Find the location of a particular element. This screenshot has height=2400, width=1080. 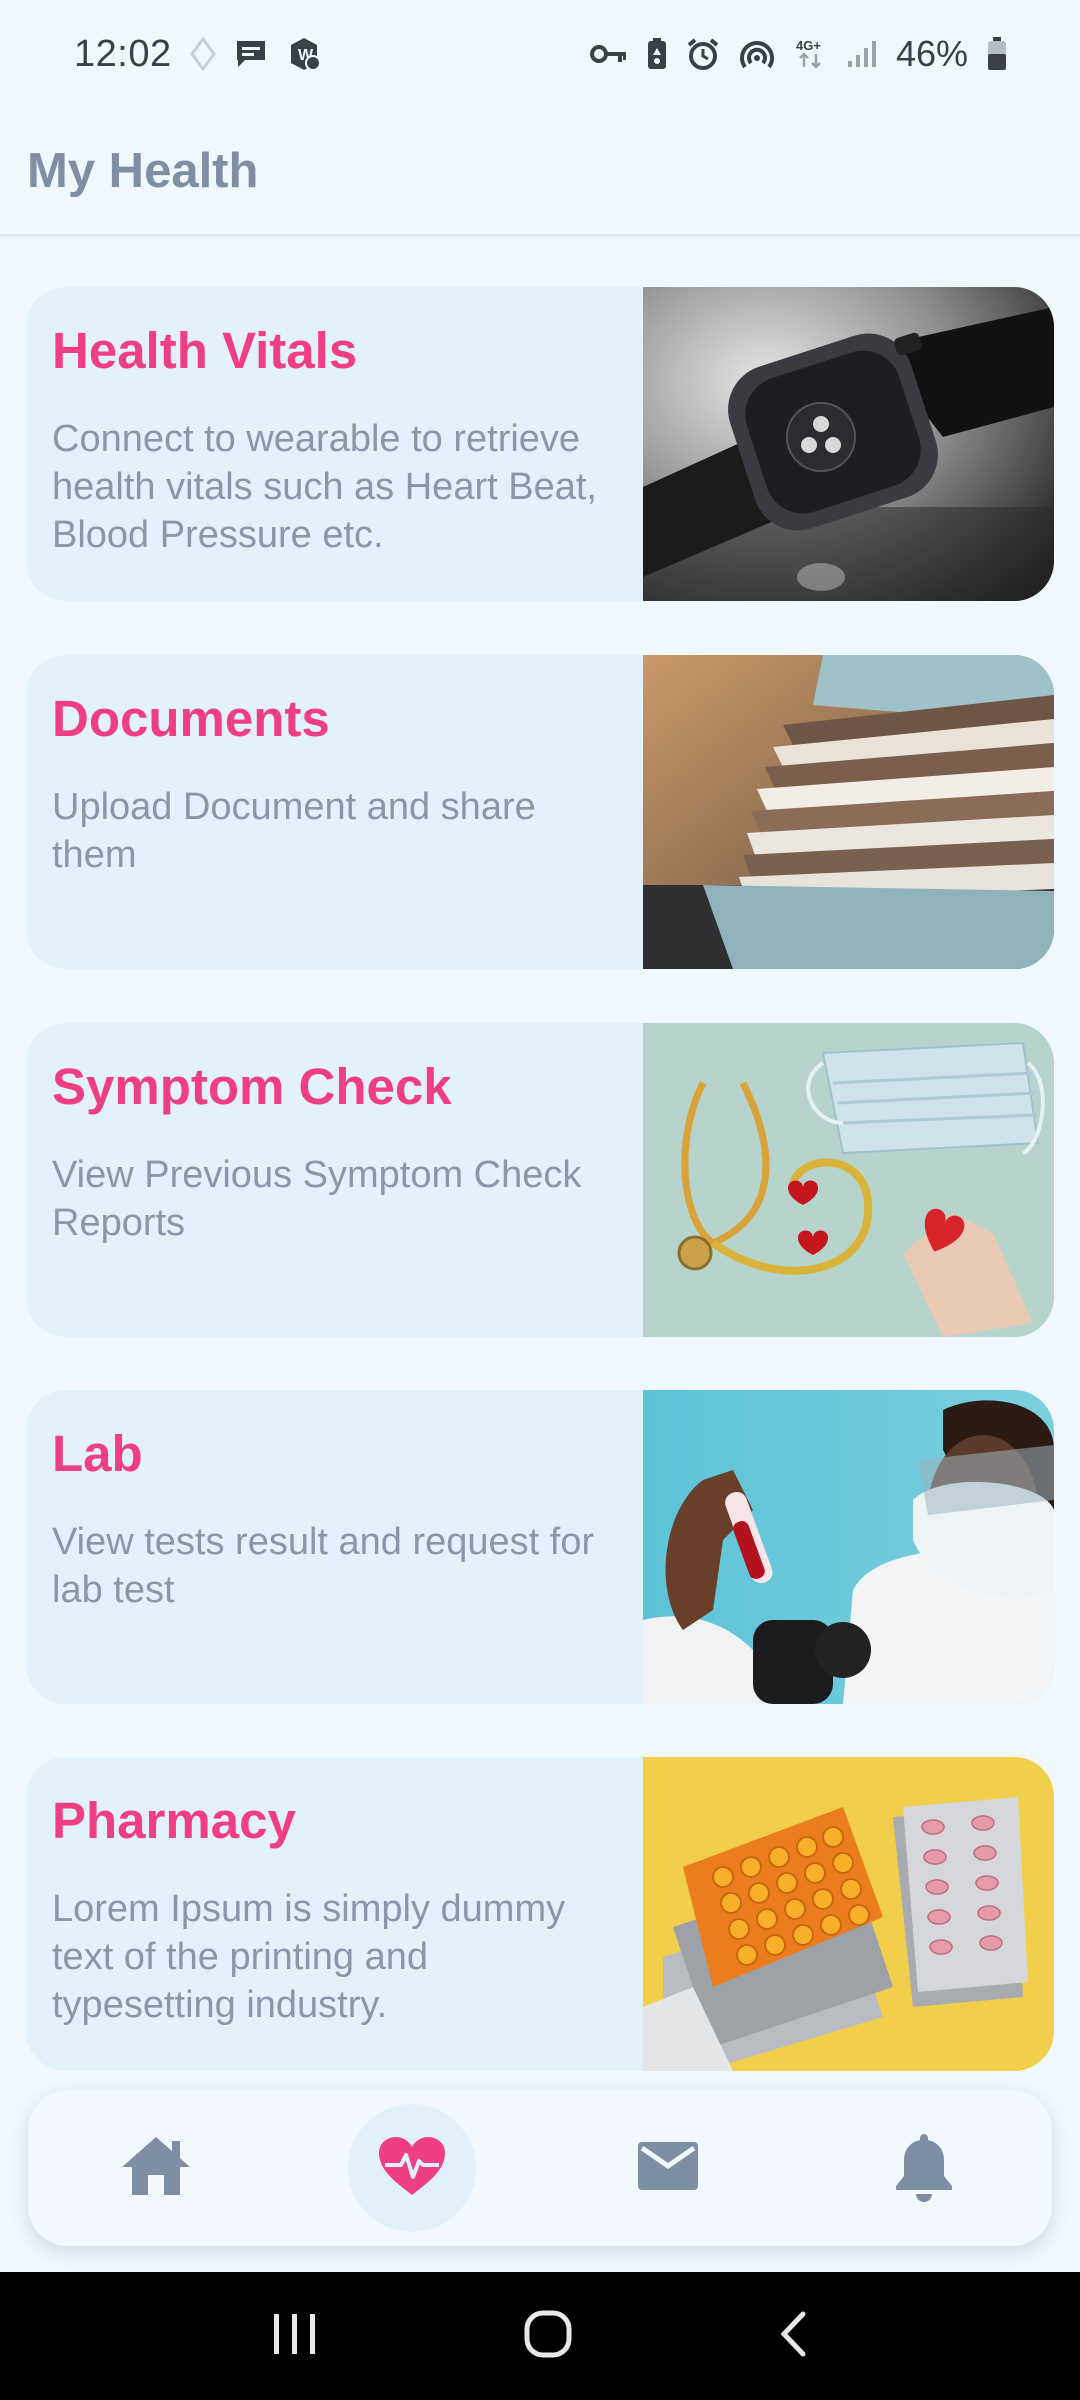

card-title: Documents is located at coordinates (191, 718).